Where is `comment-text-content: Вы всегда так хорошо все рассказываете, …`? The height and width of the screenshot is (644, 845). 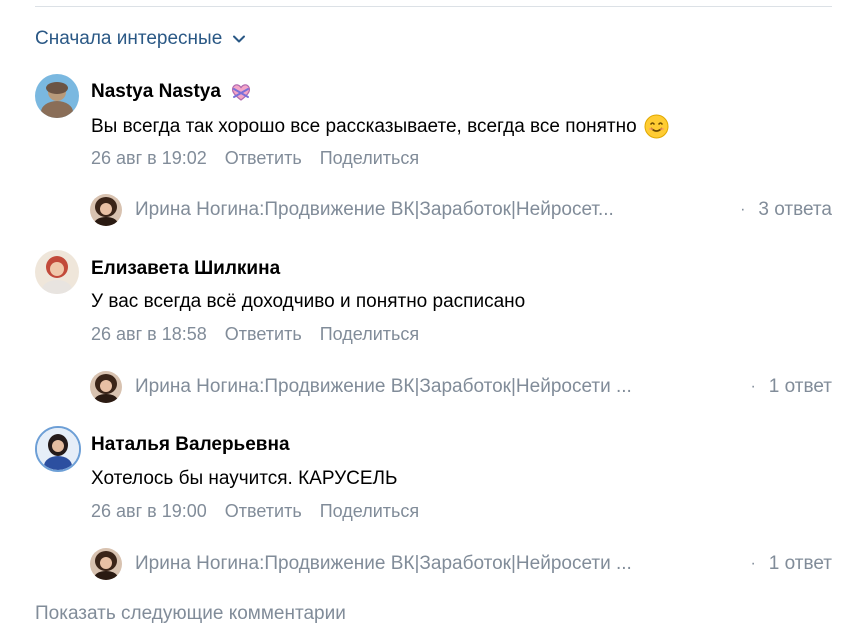 comment-text-content: Вы всегда так хорошо все рассказываете, … is located at coordinates (364, 126).